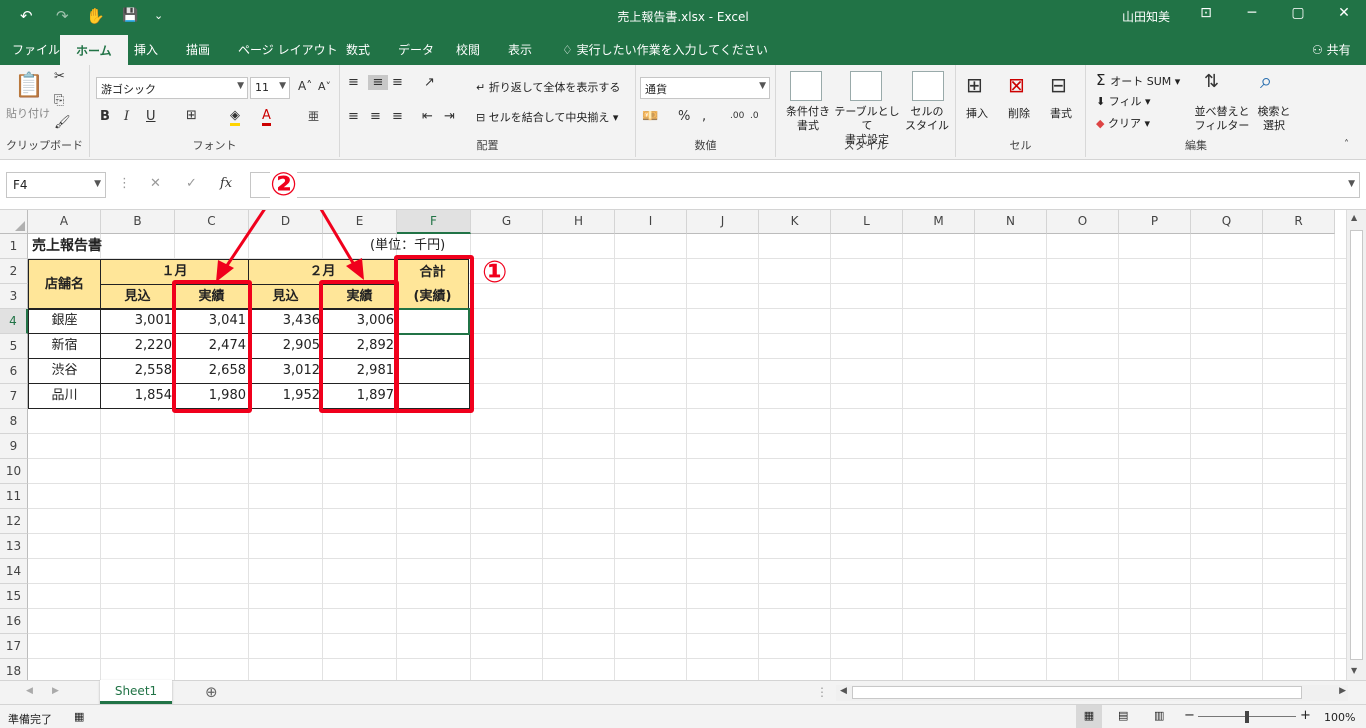 This screenshot has height=728, width=1366. What do you see at coordinates (59, 76) in the screenshot?
I see `cut-icon: ✂` at bounding box center [59, 76].